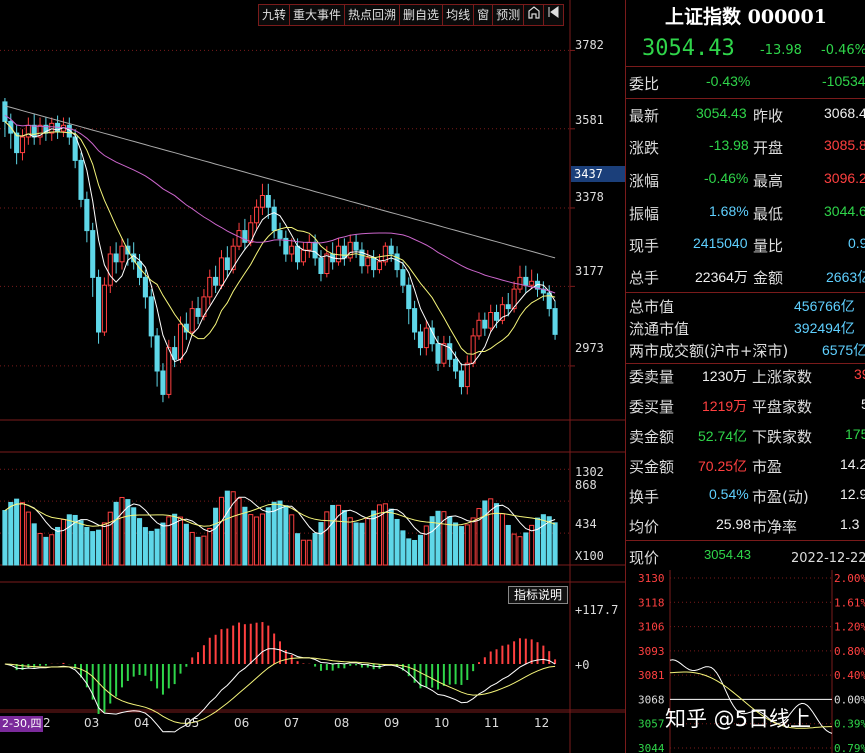 Image resolution: width=865 pixels, height=753 pixels. I want to click on quote-value2: 0.9, so click(856, 243).